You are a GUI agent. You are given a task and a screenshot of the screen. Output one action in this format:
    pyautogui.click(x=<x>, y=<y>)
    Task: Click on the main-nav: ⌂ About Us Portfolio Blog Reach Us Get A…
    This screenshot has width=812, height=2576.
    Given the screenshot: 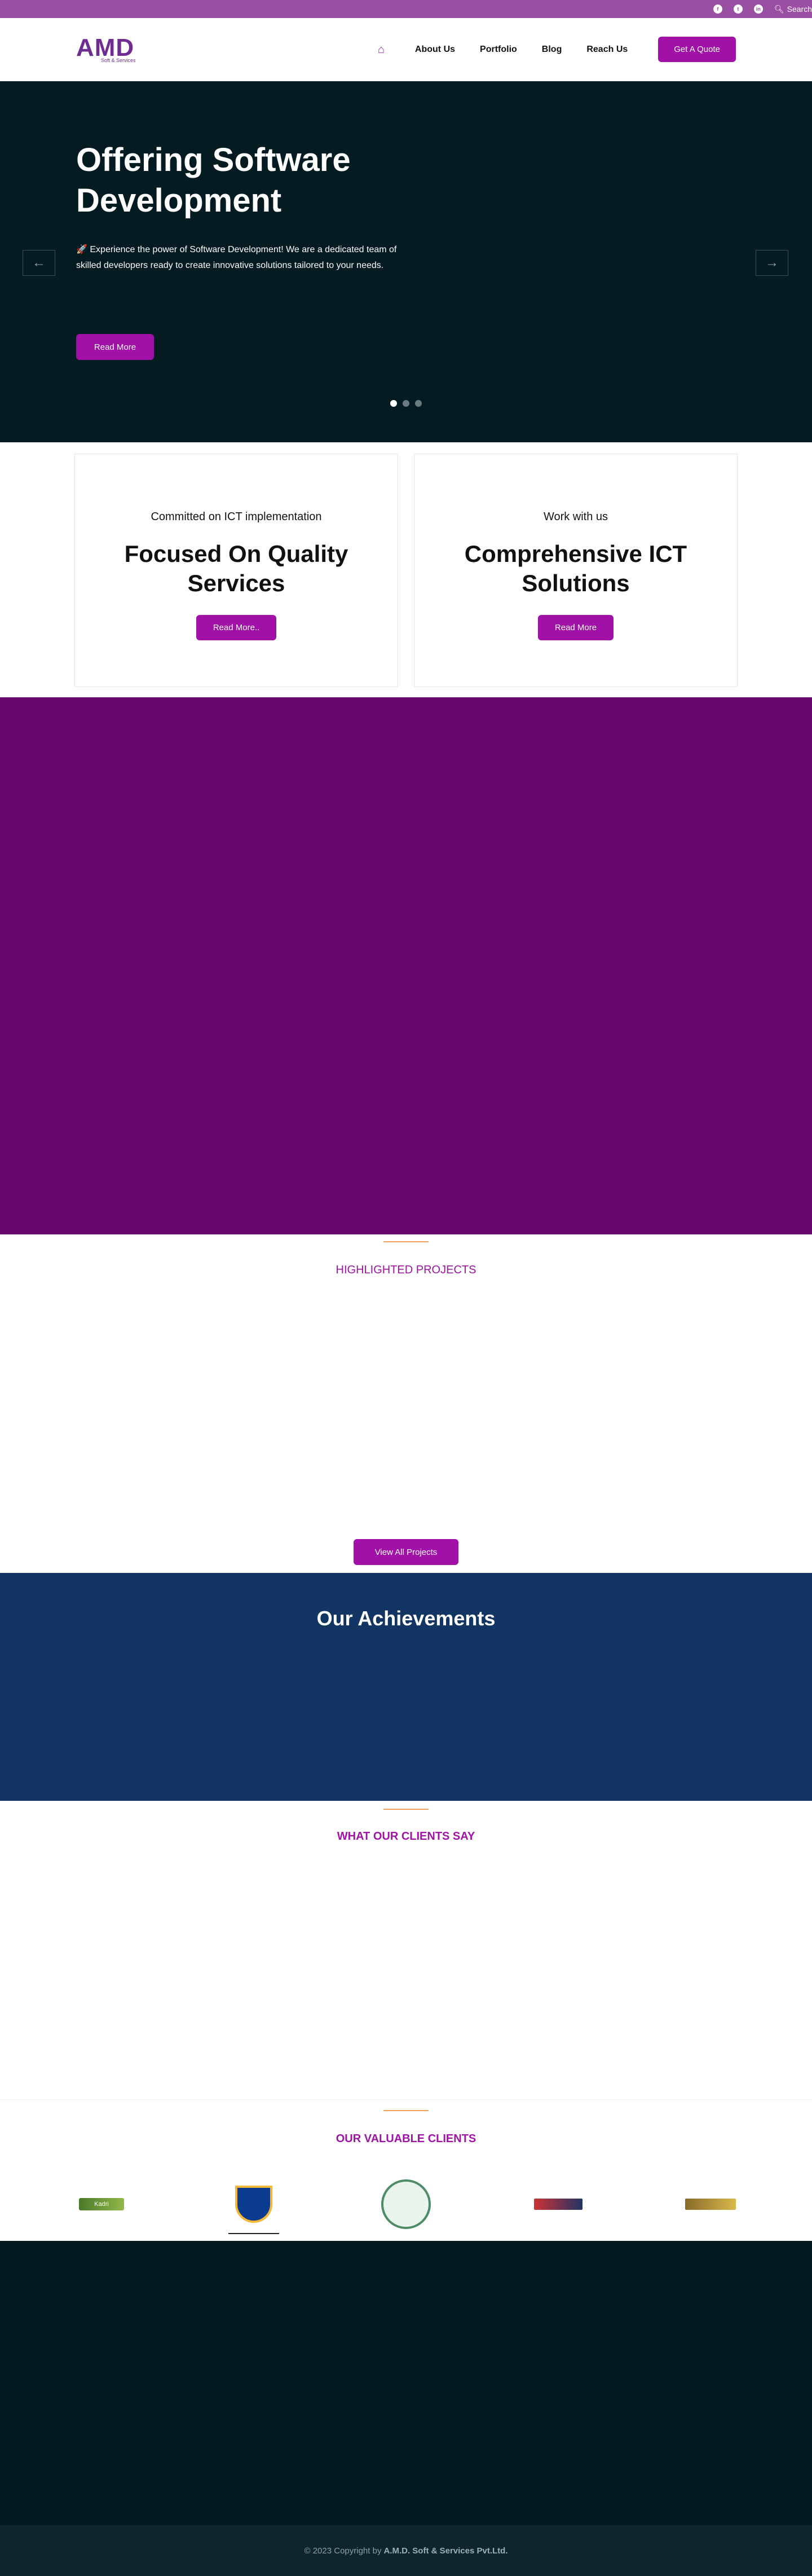 What is the action you would take?
    pyautogui.click(x=557, y=49)
    